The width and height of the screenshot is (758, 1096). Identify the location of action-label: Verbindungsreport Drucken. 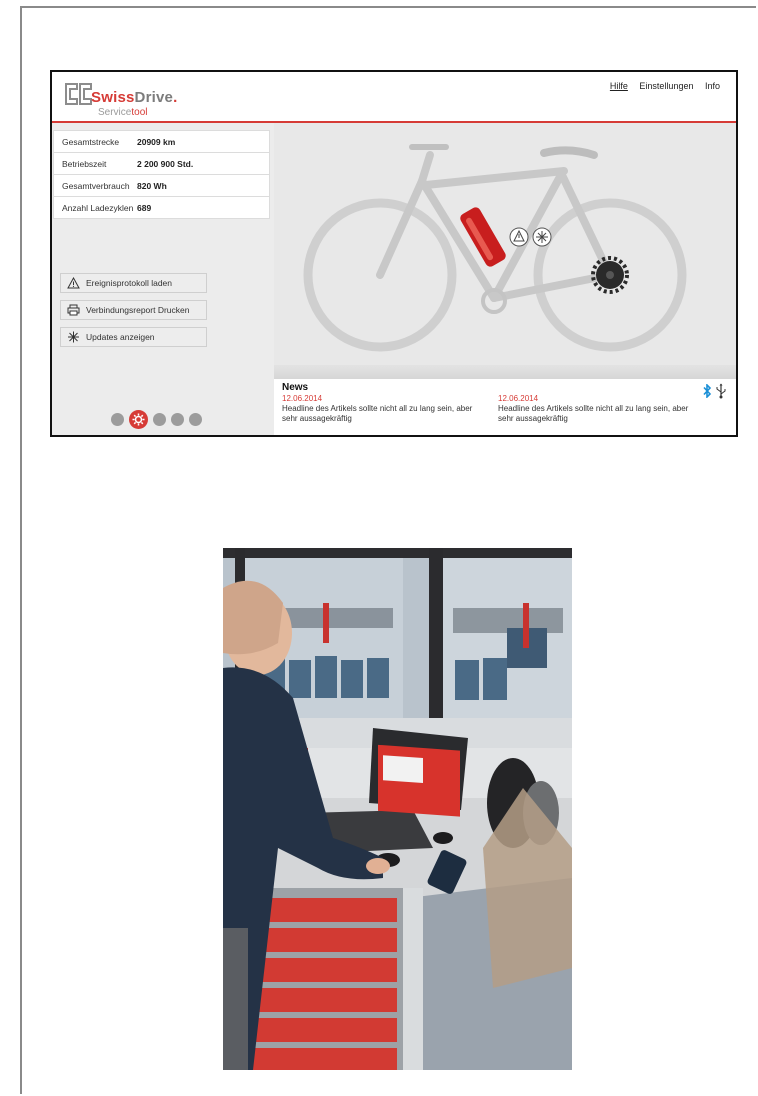
(138, 310).